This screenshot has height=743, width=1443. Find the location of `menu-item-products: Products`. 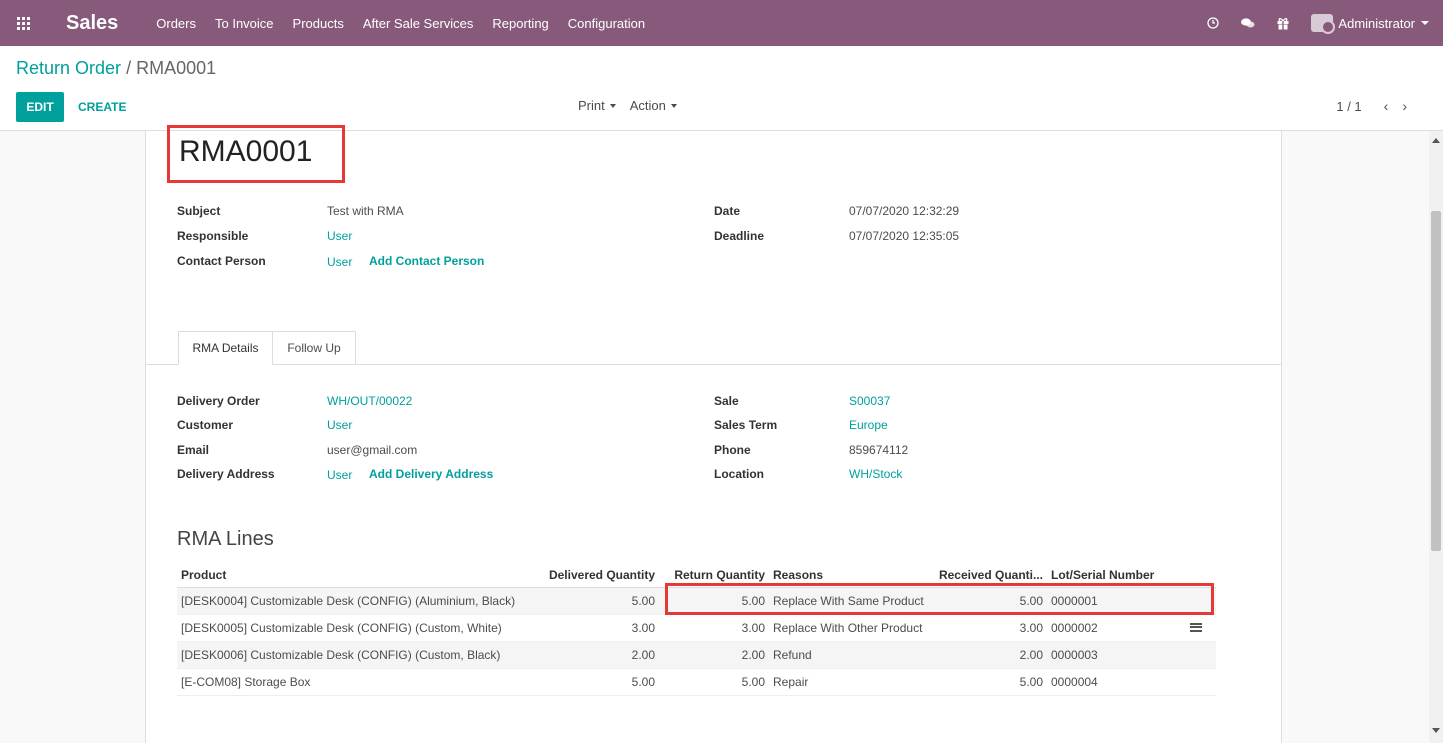

menu-item-products: Products is located at coordinates (318, 23).